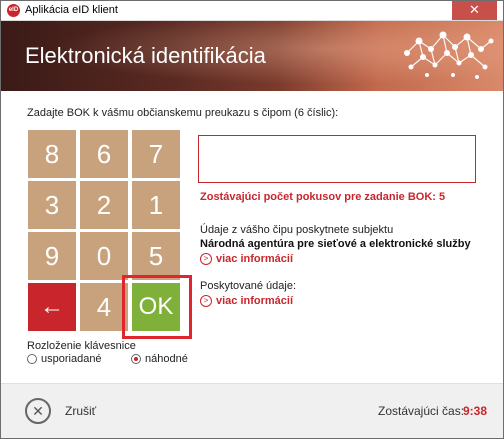 The width and height of the screenshot is (504, 439). Describe the element at coordinates (104, 256) in the screenshot. I see `key-0: 0` at that location.